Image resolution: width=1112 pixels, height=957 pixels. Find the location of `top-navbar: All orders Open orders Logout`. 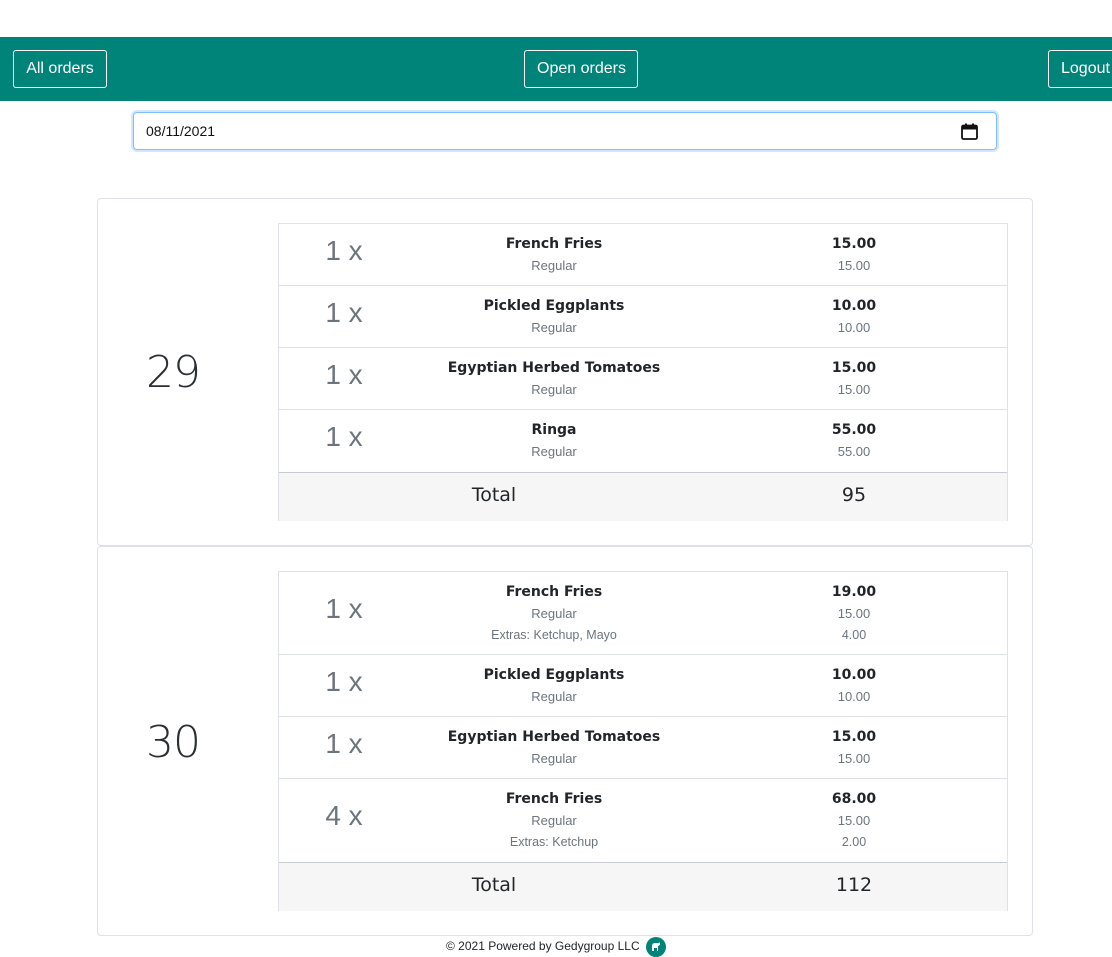

top-navbar: All orders Open orders Logout is located at coordinates (556, 69).